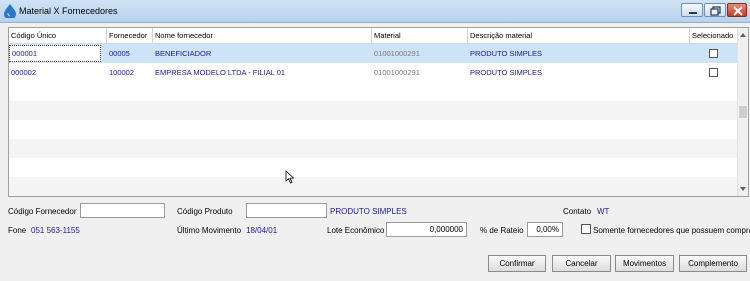 The image size is (750, 281). I want to click on cell-nome: BENEFICIADOR, so click(262, 53).